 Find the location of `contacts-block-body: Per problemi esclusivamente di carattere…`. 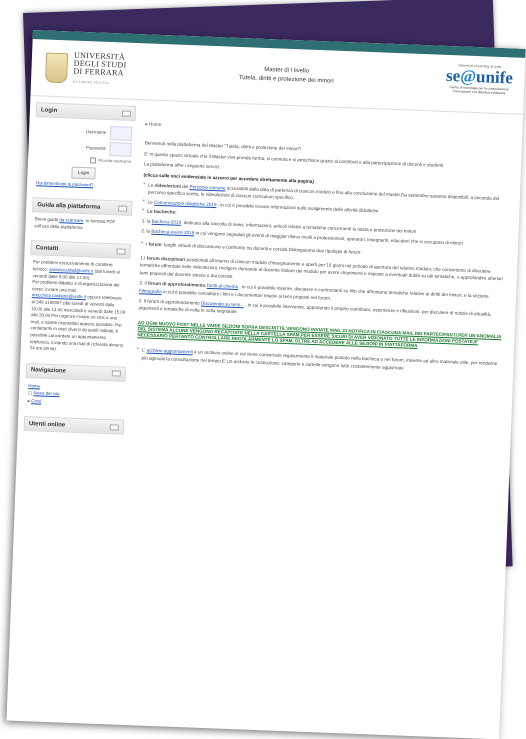

contacts-block-body: Per problemi esclusivamente di carattere… is located at coordinates (78, 307).